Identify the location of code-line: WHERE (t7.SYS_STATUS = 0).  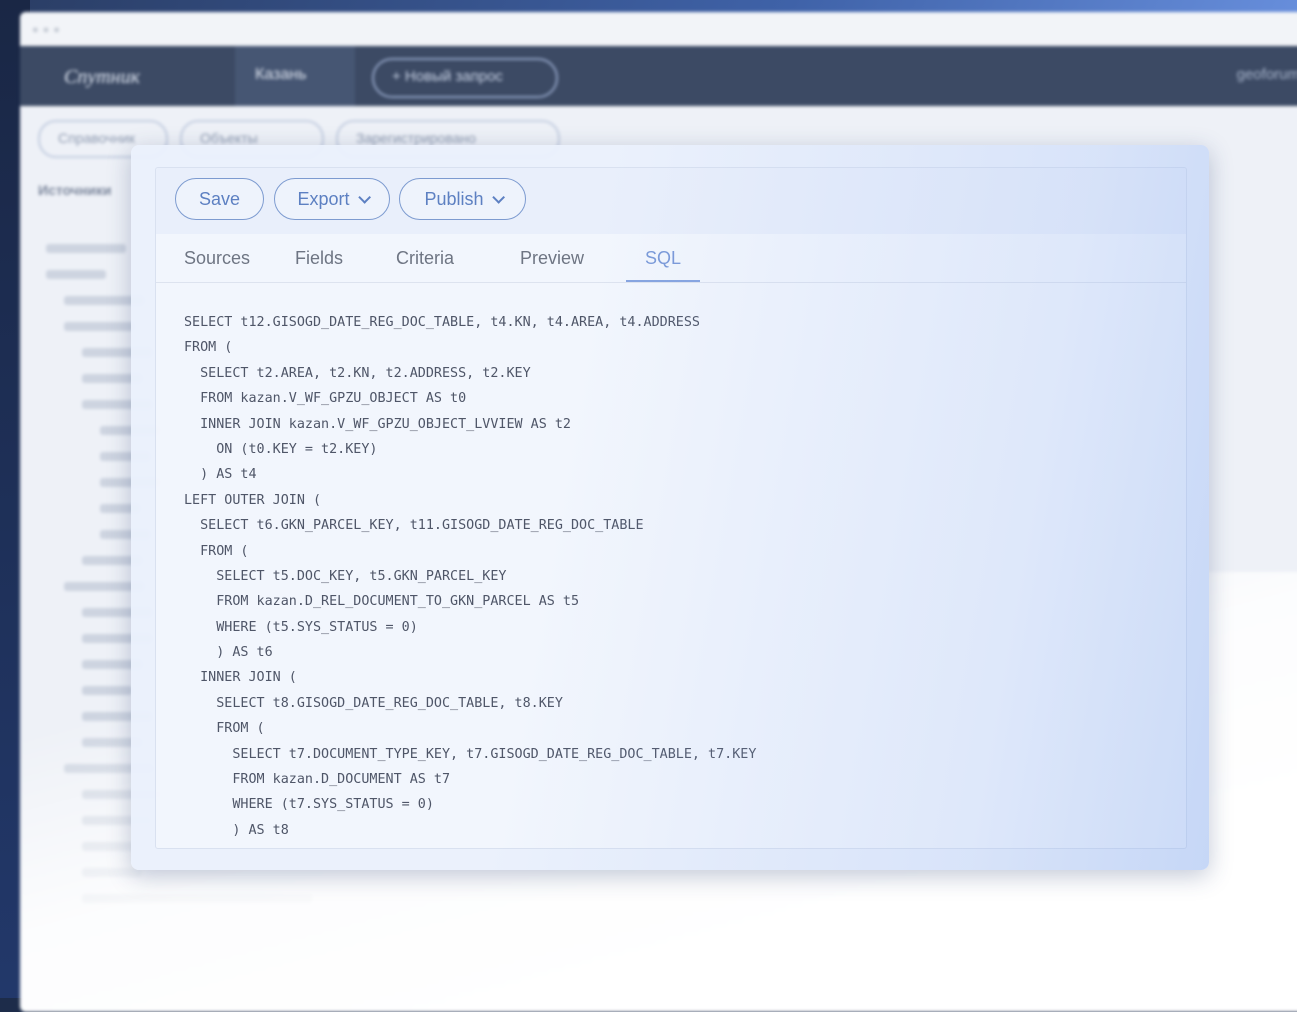
(309, 805).